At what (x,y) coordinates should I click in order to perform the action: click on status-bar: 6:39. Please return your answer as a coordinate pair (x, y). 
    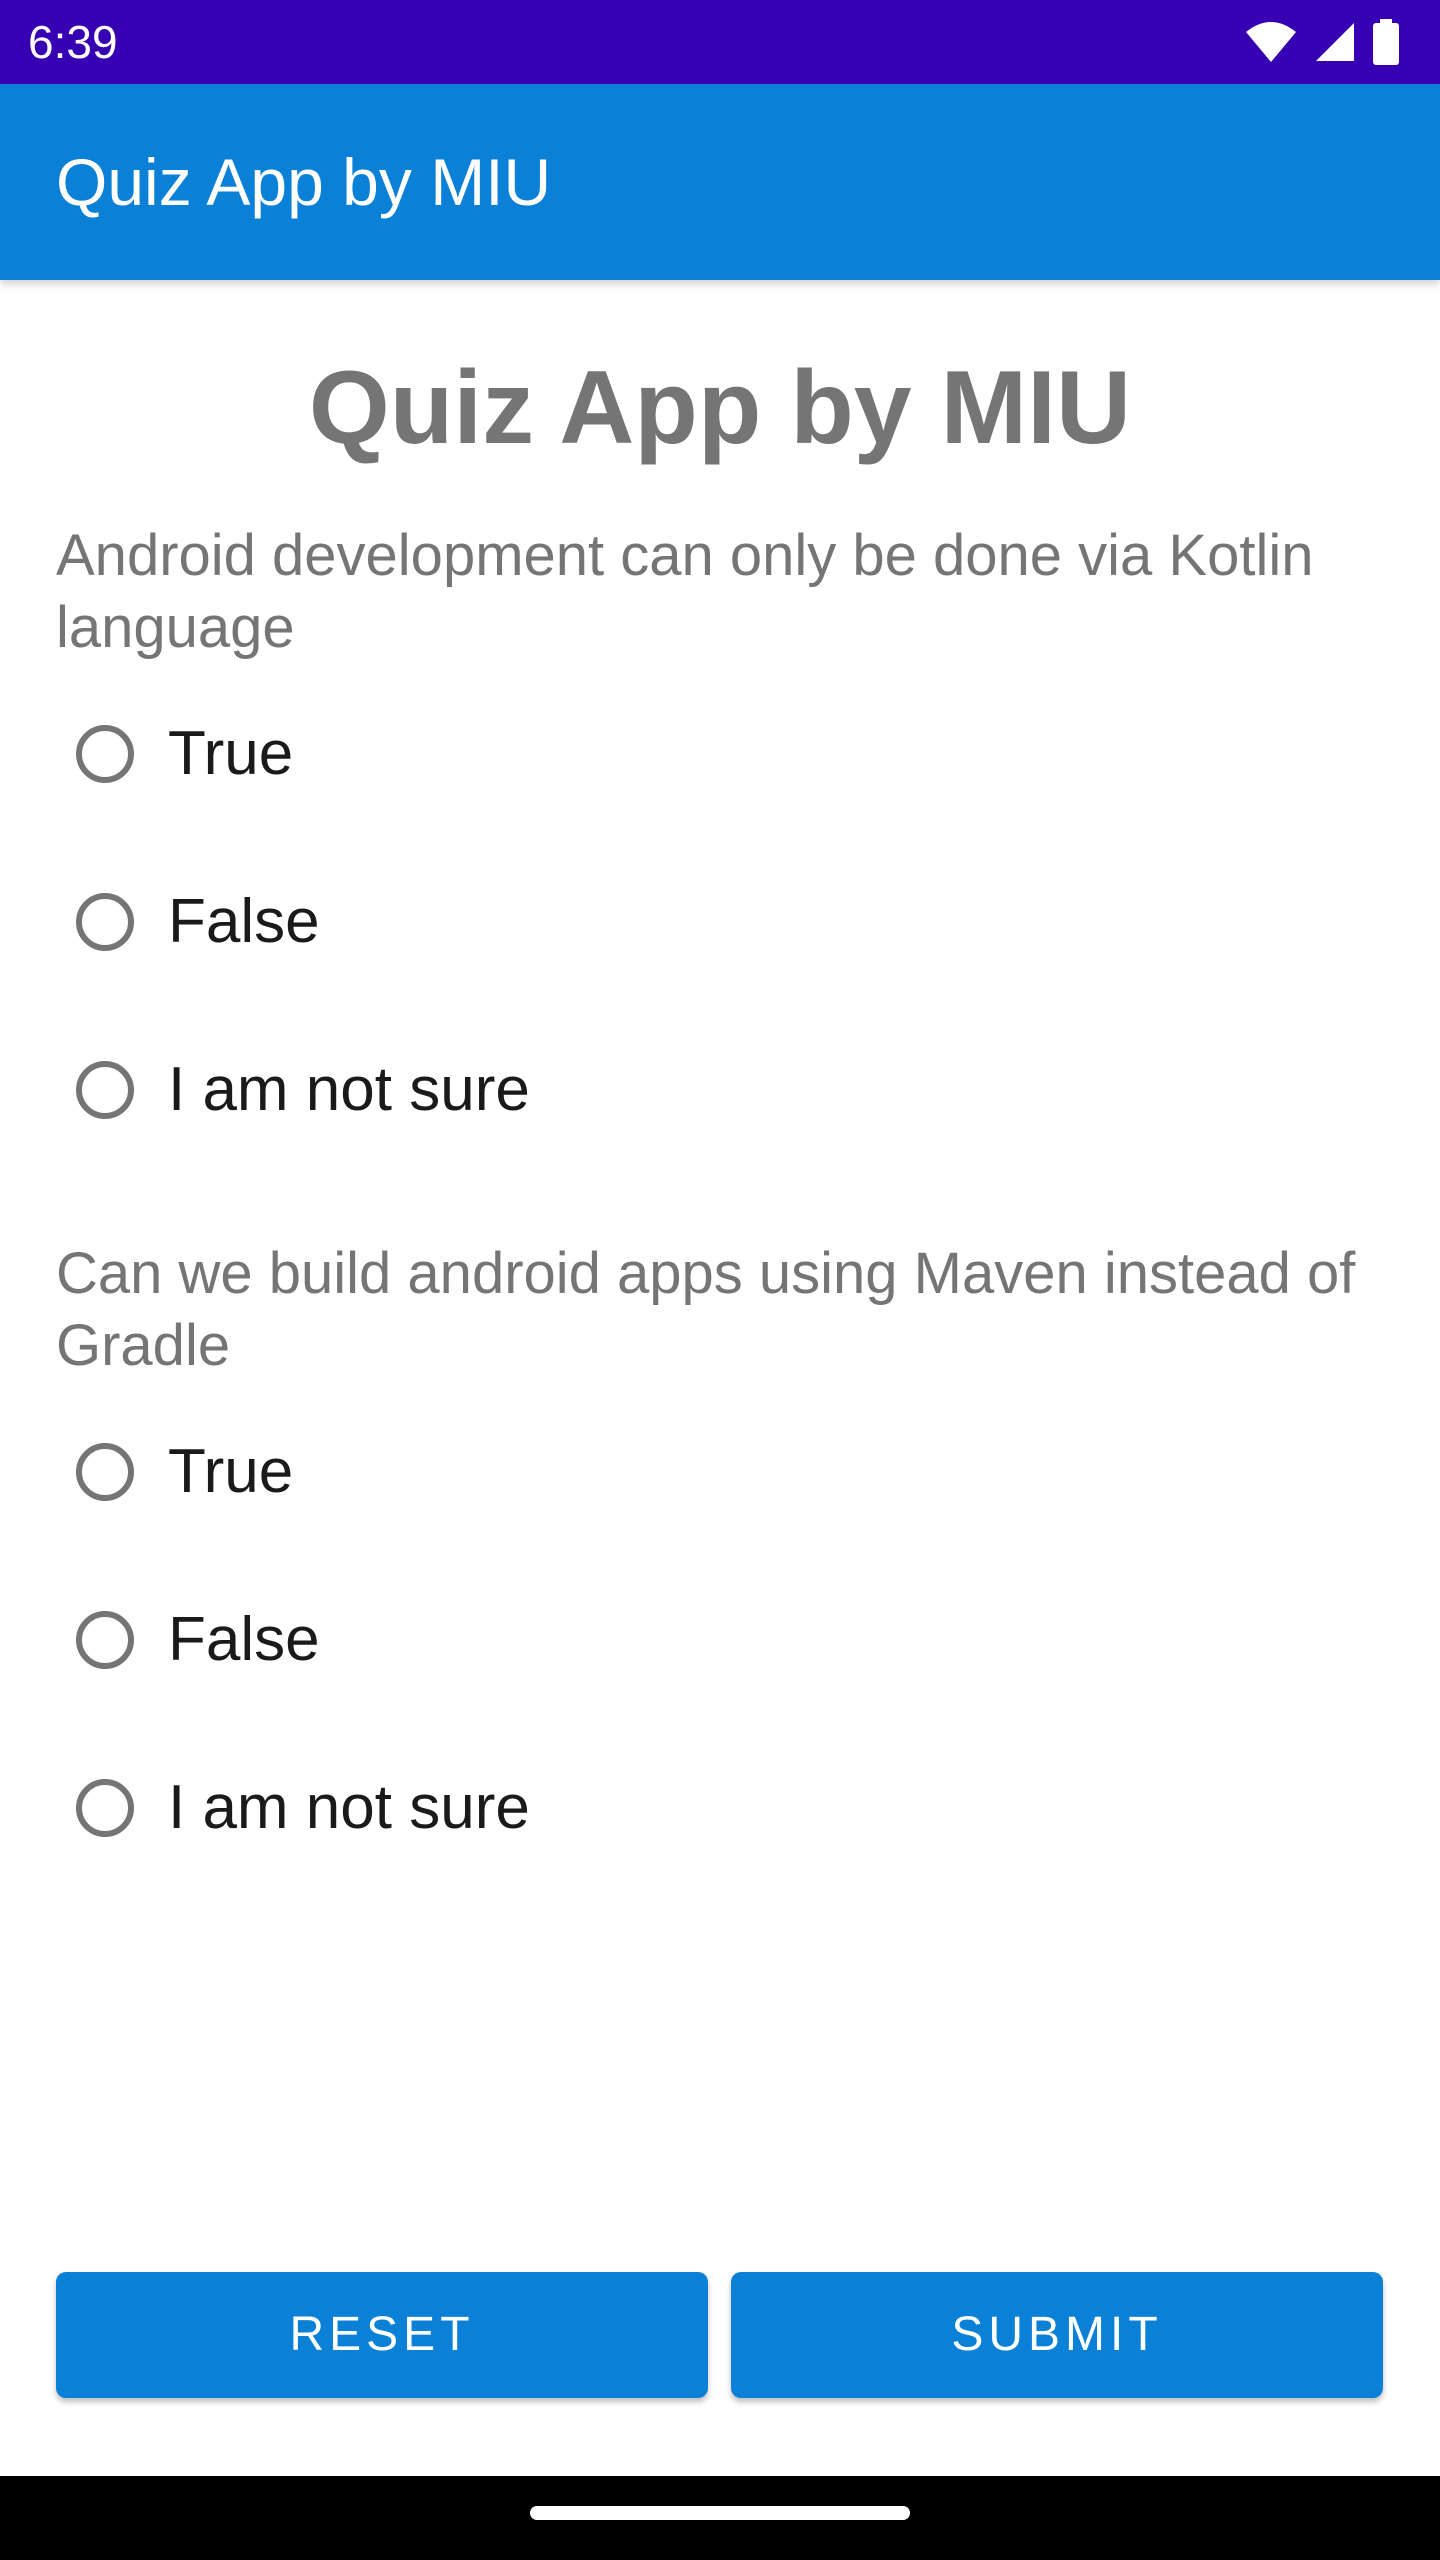
    Looking at the image, I should click on (720, 42).